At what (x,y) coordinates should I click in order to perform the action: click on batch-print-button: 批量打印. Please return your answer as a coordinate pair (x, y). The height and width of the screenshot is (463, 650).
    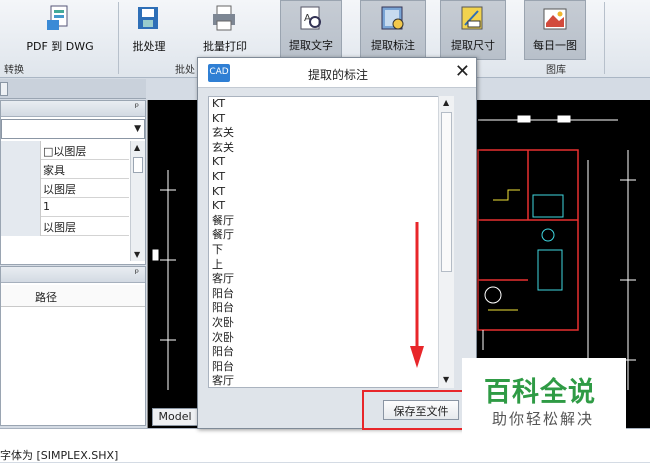
    Looking at the image, I should click on (225, 30).